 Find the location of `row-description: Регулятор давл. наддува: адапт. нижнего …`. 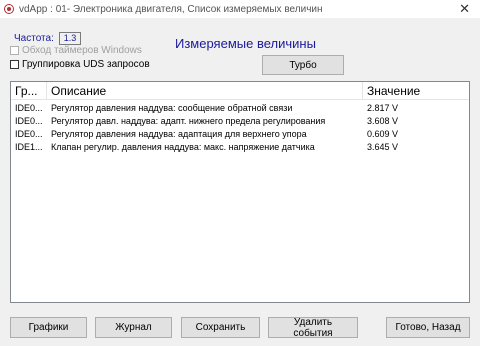

row-description: Регулятор давл. наддува: адапт. нижнего … is located at coordinates (188, 121).